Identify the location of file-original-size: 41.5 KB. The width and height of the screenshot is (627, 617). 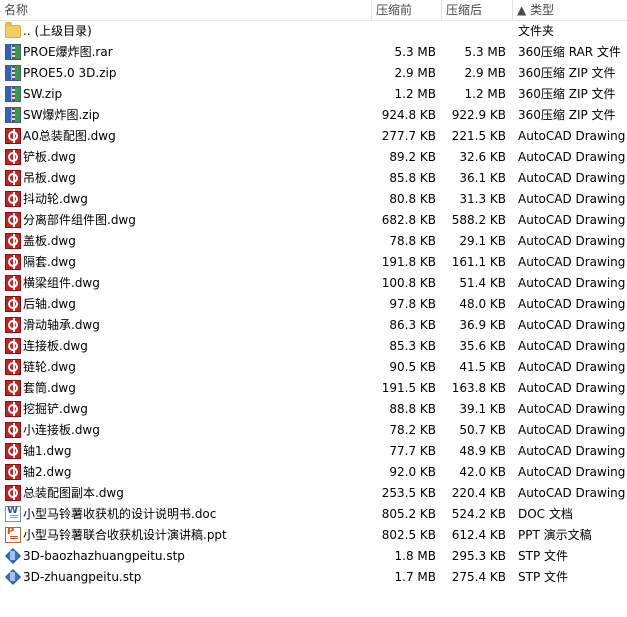
(482, 367).